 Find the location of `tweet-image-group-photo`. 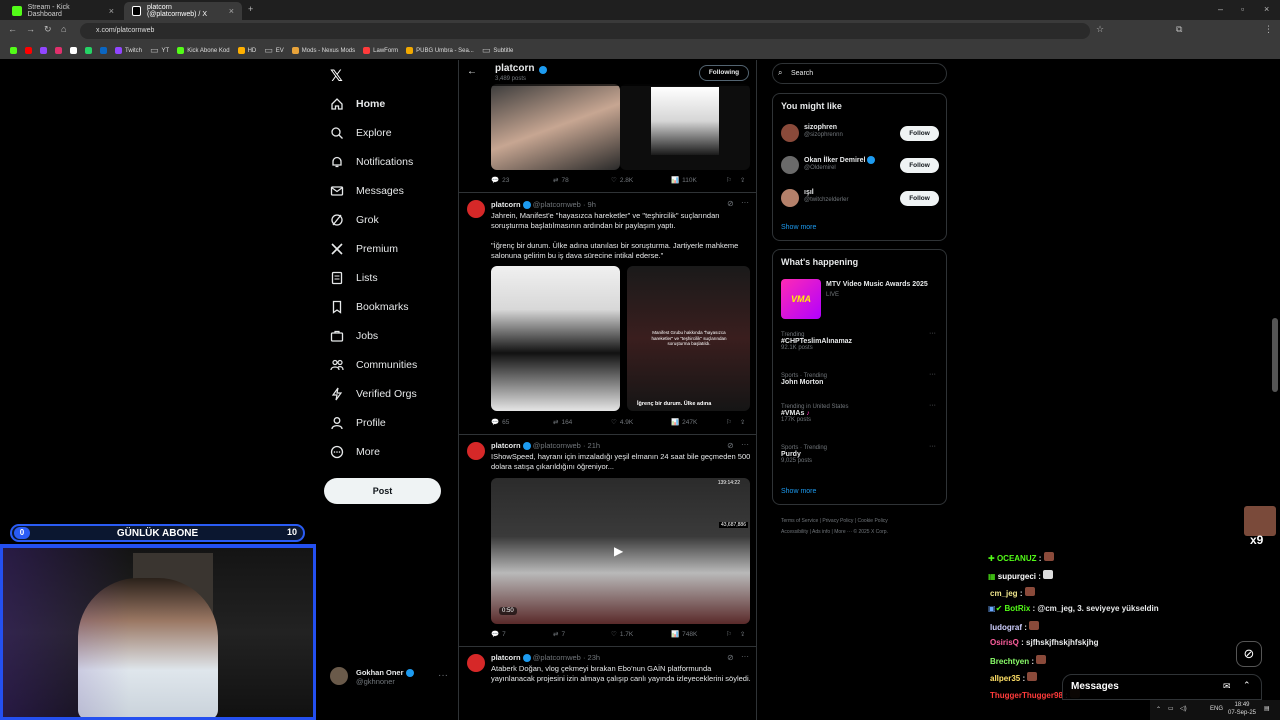

tweet-image-group-photo is located at coordinates (685, 127).